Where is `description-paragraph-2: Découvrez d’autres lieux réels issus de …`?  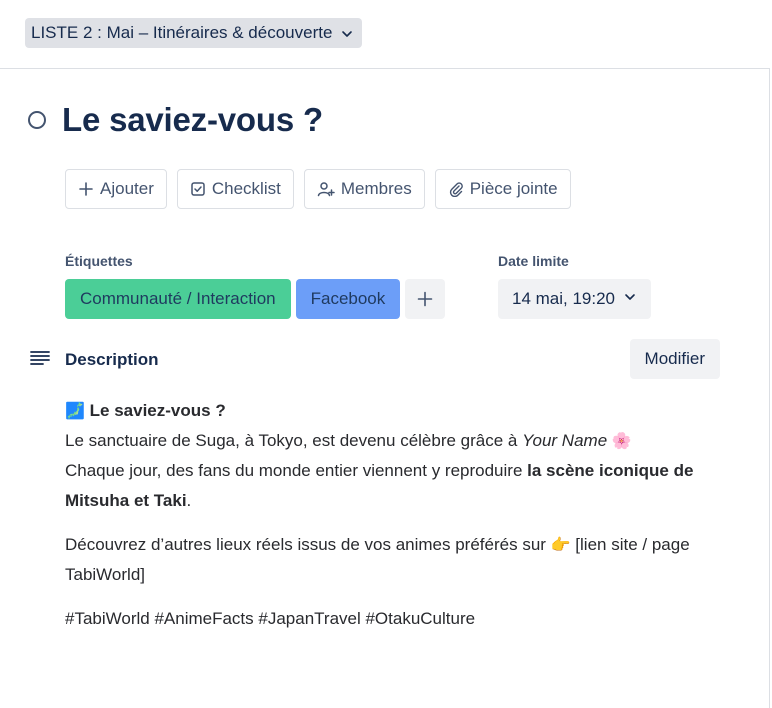 description-paragraph-2: Découvrez d’autres lieux réels issus de … is located at coordinates (377, 559).